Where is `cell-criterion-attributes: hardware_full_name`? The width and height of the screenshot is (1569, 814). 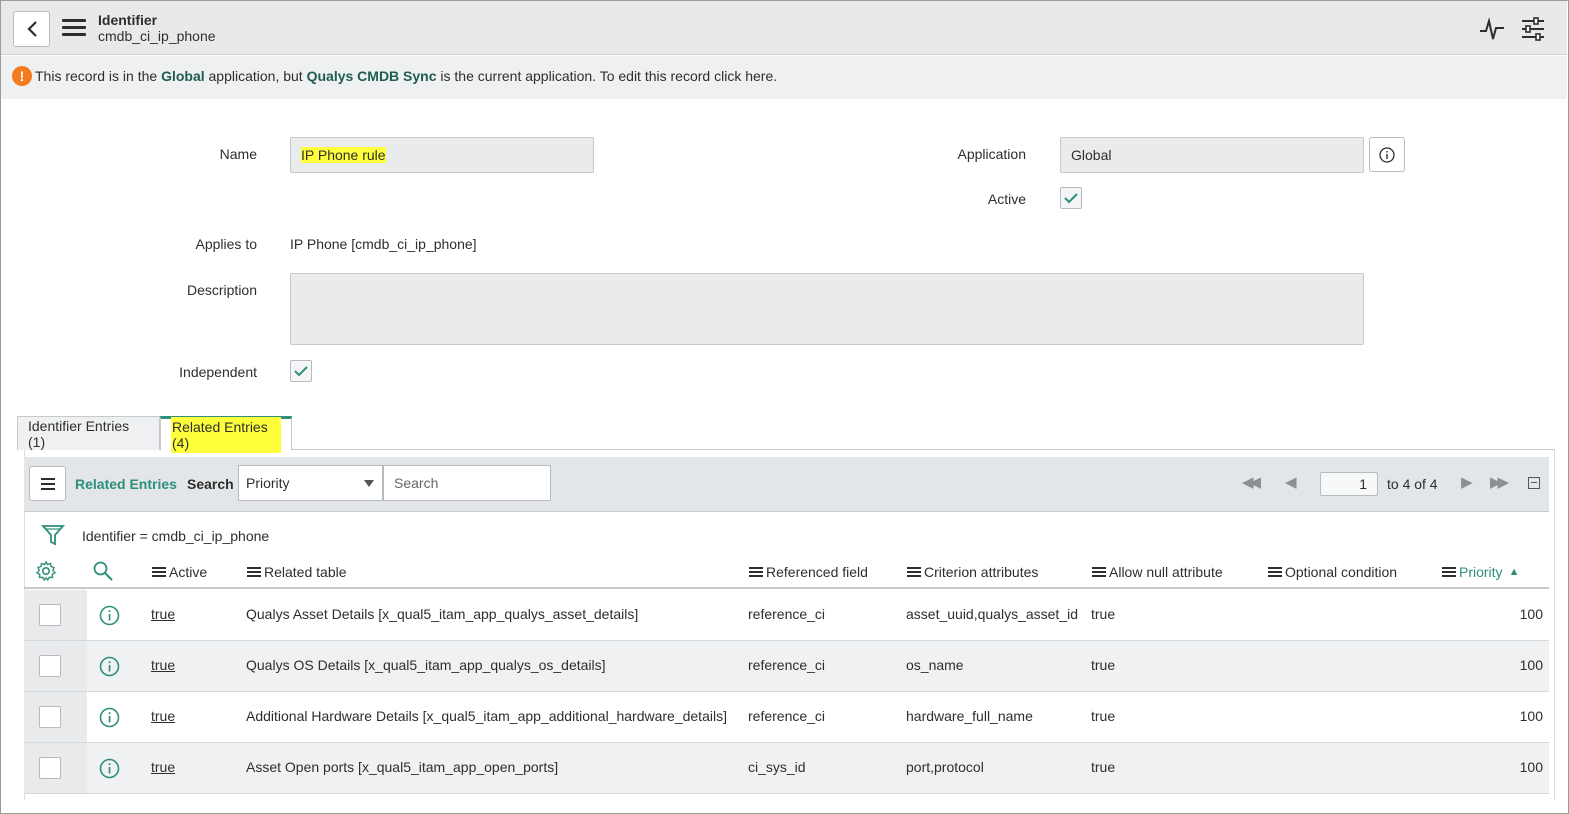 cell-criterion-attributes: hardware_full_name is located at coordinates (969, 716).